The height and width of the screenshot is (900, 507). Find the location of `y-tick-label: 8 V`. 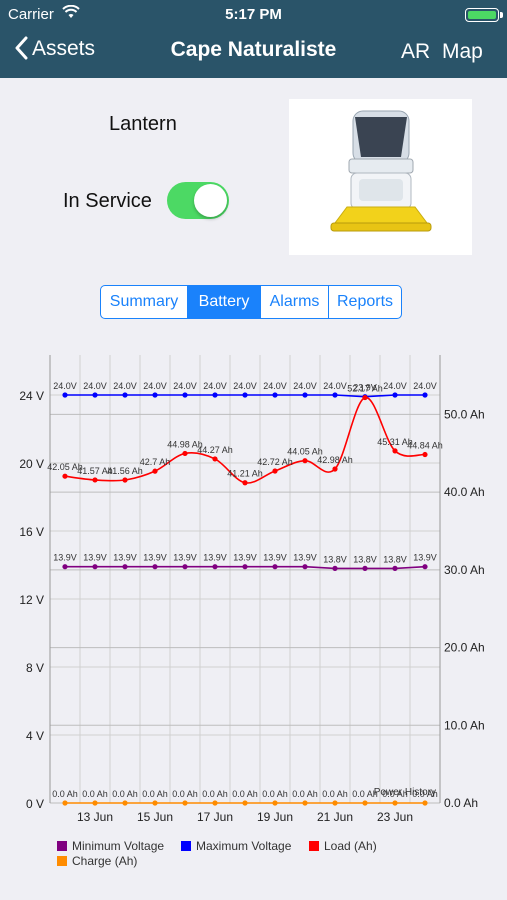

y-tick-label: 8 V is located at coordinates (35, 668).